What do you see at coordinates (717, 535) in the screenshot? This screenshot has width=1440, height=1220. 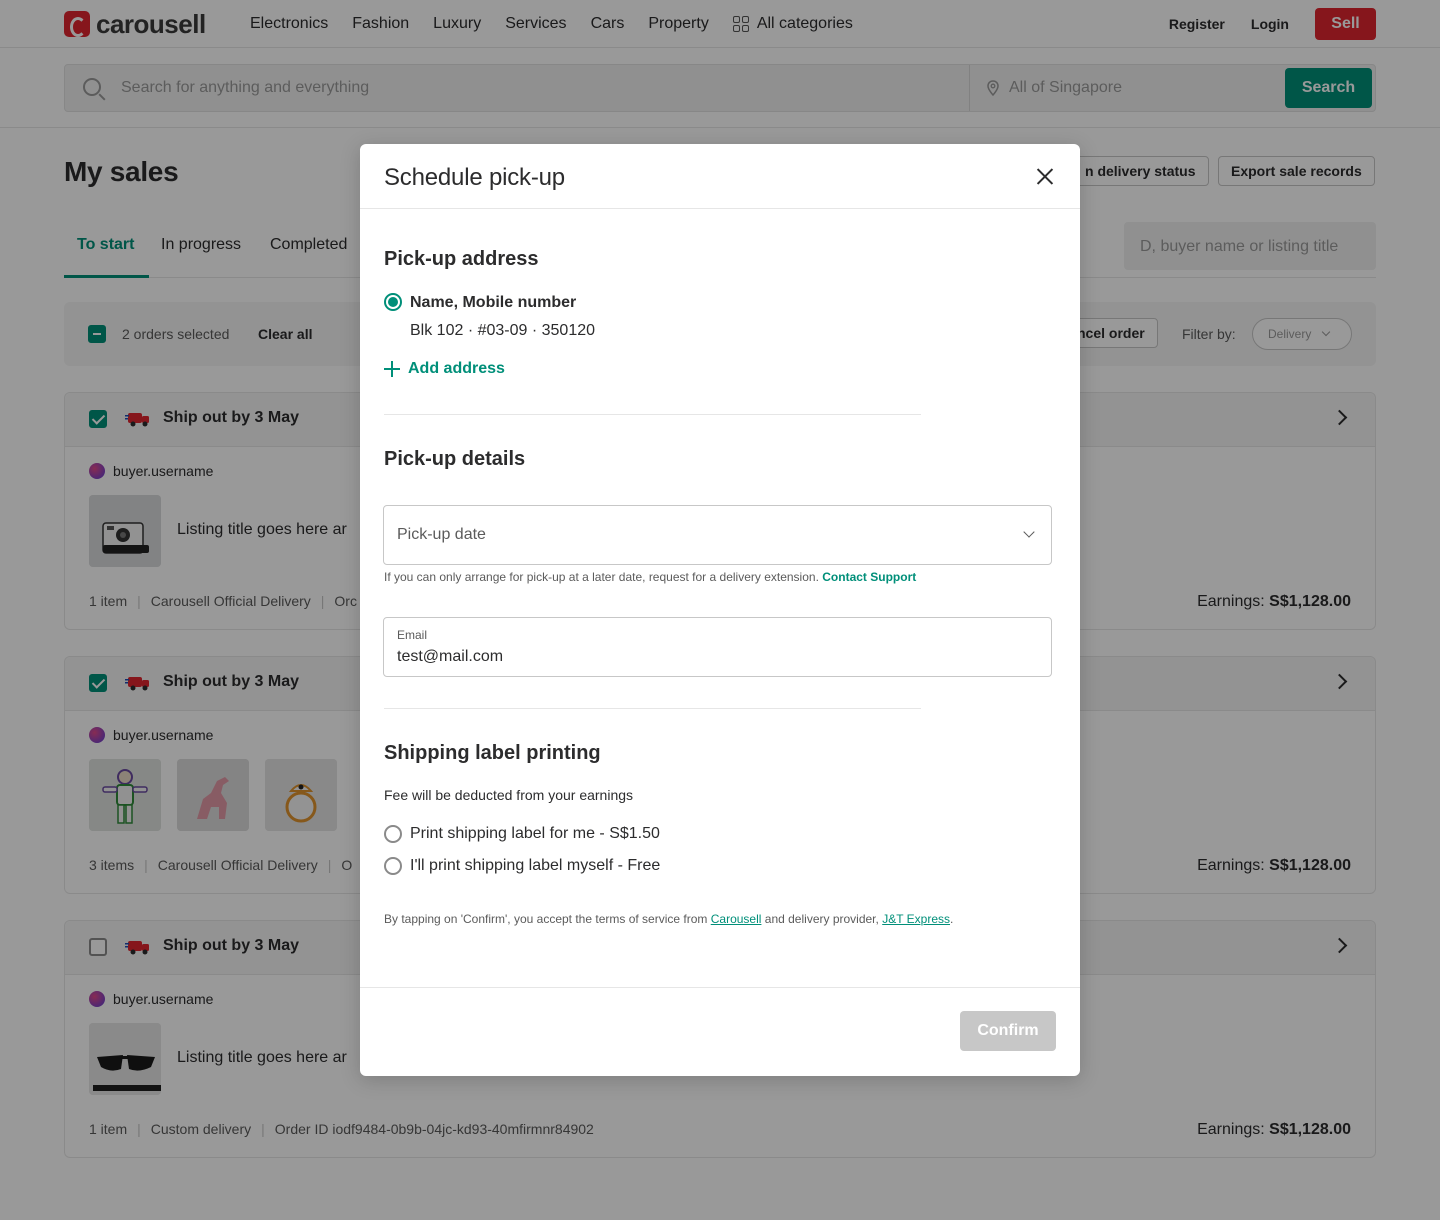 I see `pickup-date-select: Pick-up date` at bounding box center [717, 535].